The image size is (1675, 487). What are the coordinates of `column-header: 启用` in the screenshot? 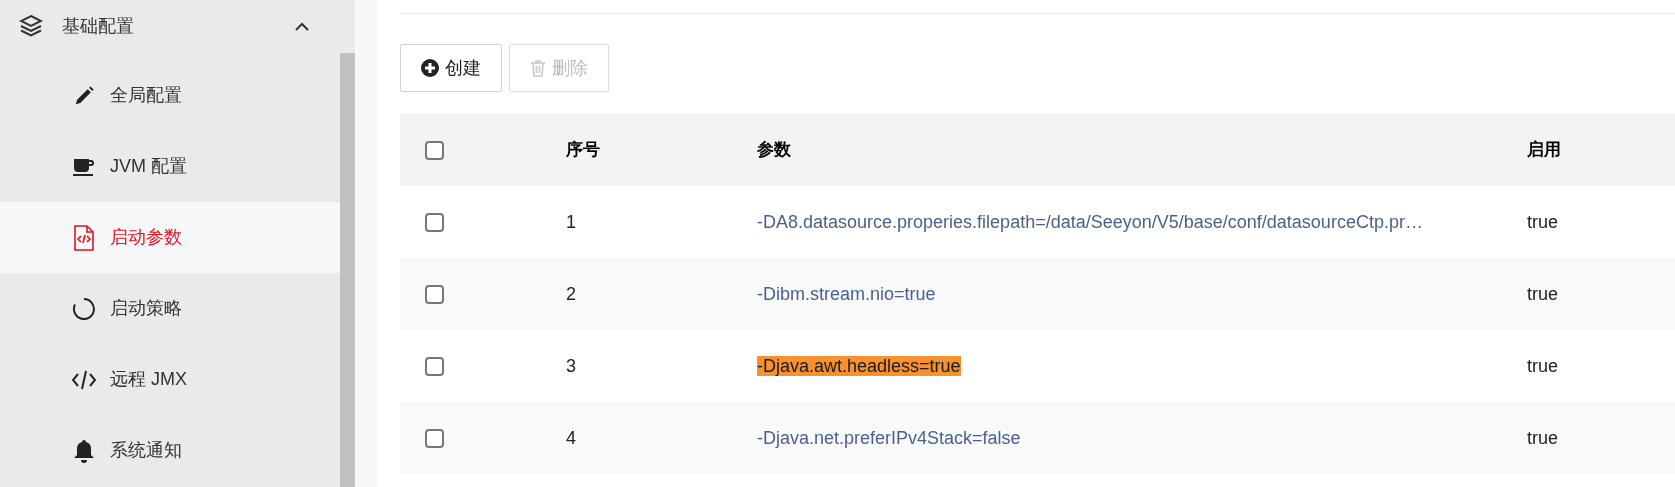 It's located at (1544, 150).